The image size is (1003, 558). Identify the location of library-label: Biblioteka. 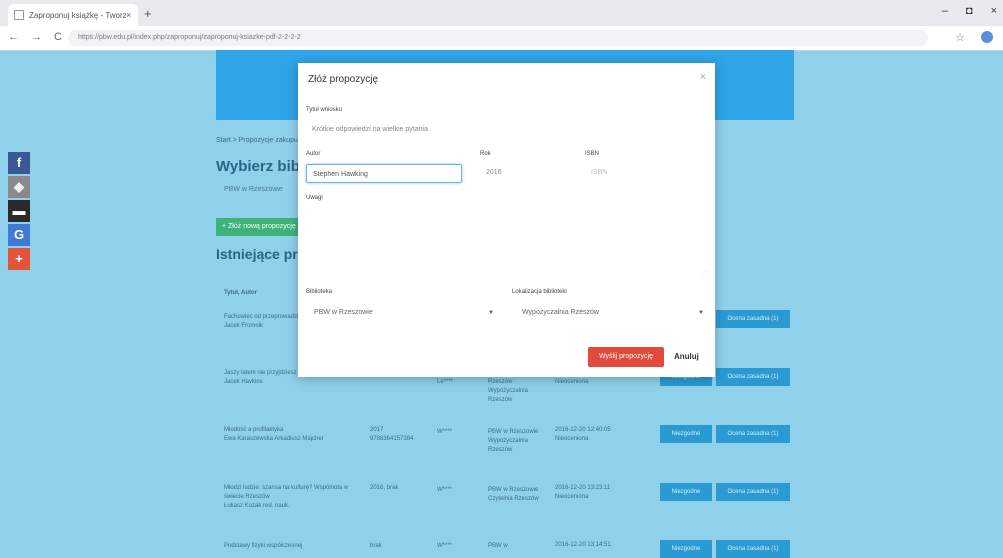
(319, 292).